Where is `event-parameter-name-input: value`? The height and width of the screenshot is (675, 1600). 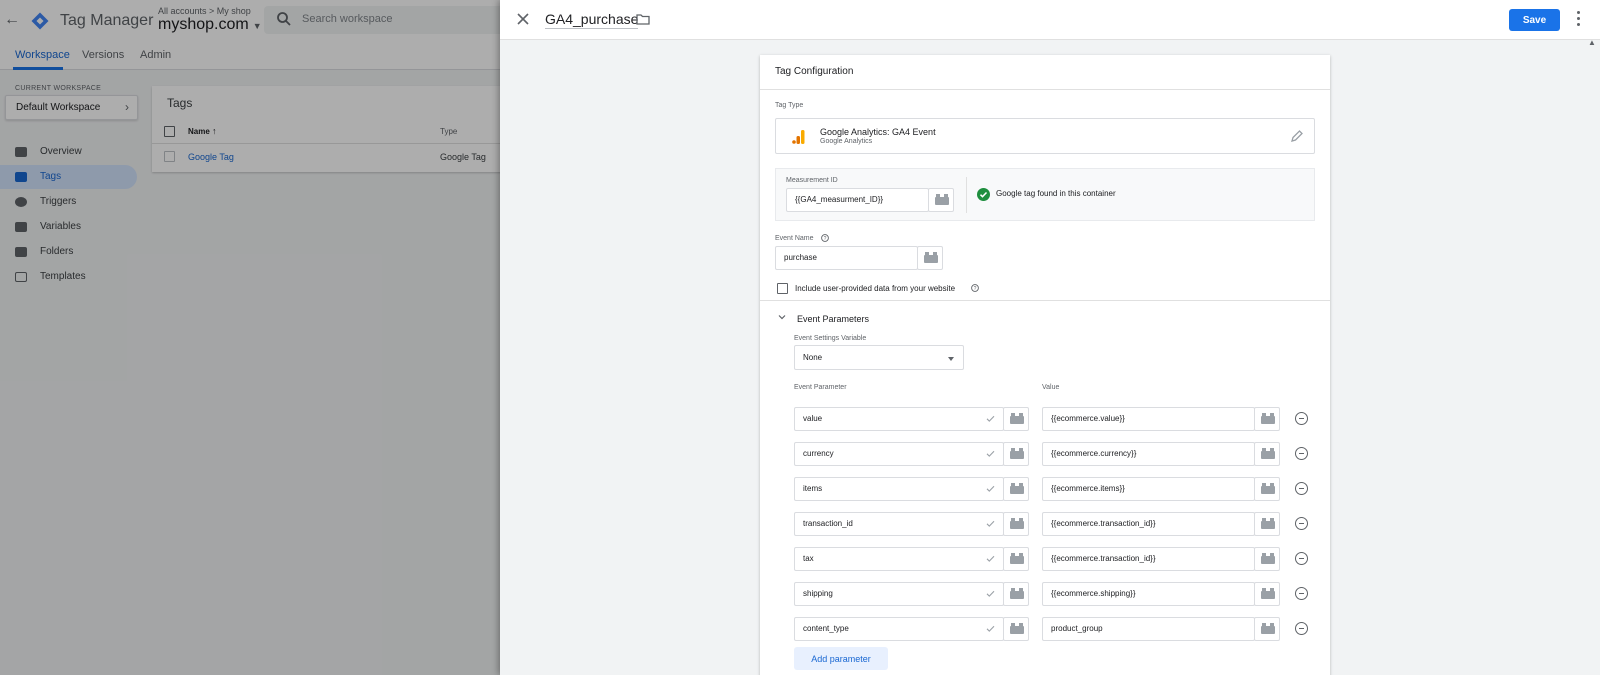
event-parameter-name-input: value is located at coordinates (899, 419).